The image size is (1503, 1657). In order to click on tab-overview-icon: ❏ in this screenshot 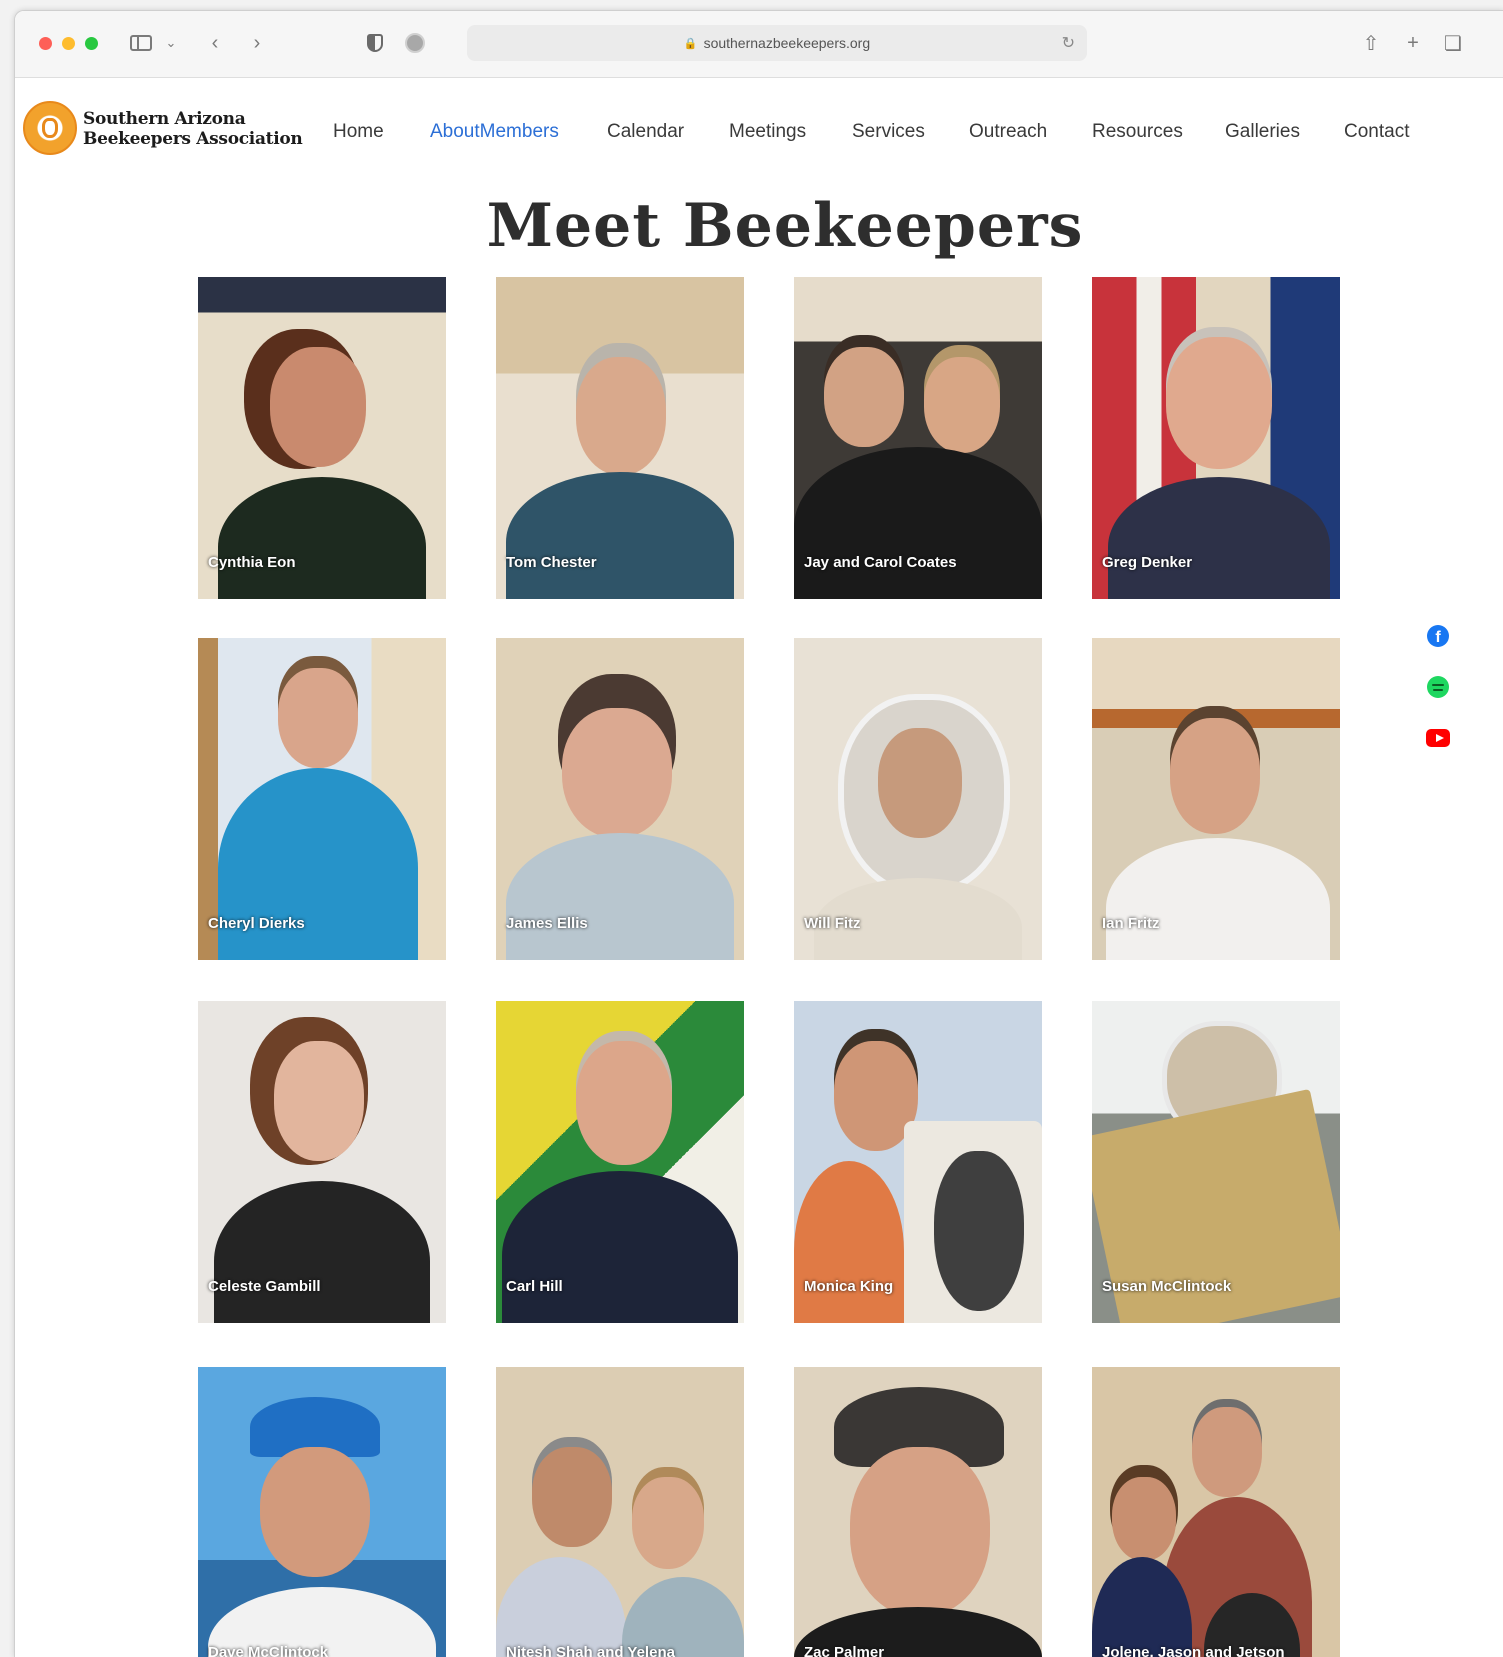, I will do `click(1453, 43)`.